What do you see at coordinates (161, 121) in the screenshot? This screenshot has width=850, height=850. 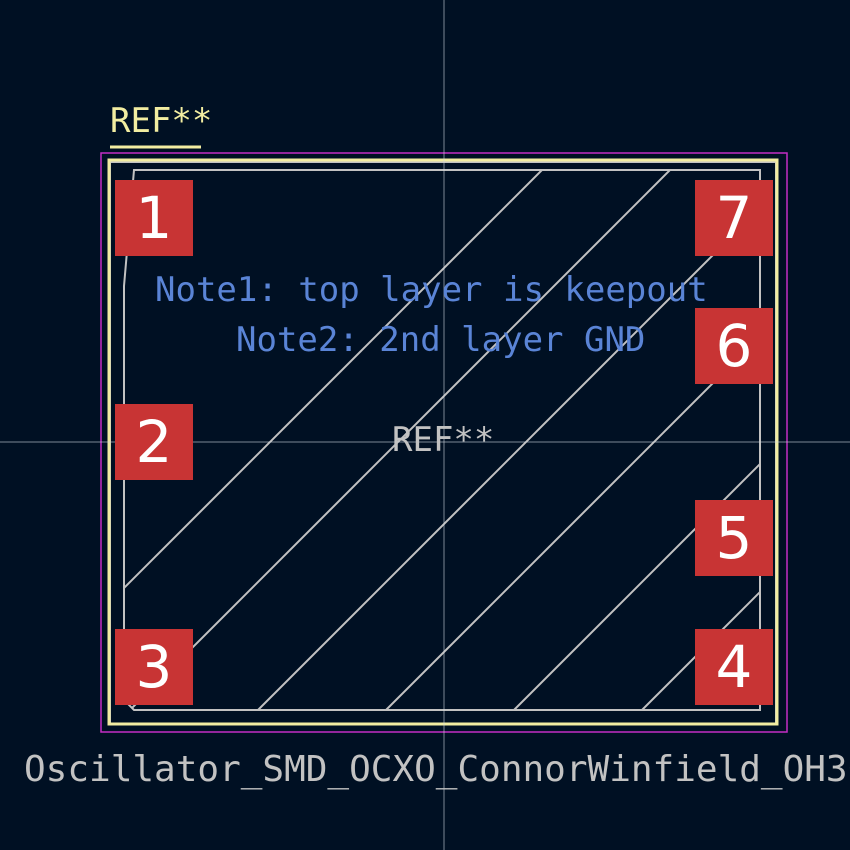 I see `silkscreen-reference: REF**` at bounding box center [161, 121].